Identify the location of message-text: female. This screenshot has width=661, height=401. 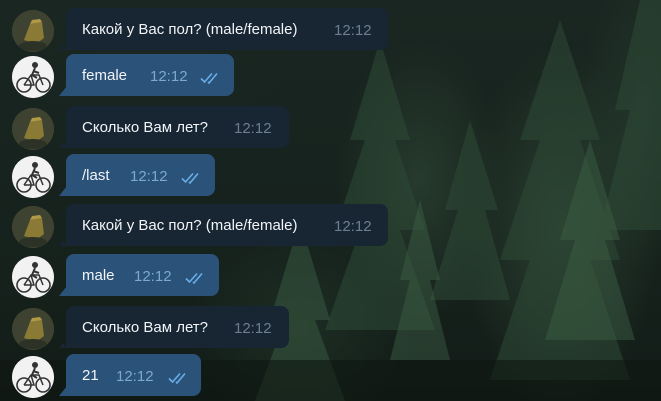
(105, 75).